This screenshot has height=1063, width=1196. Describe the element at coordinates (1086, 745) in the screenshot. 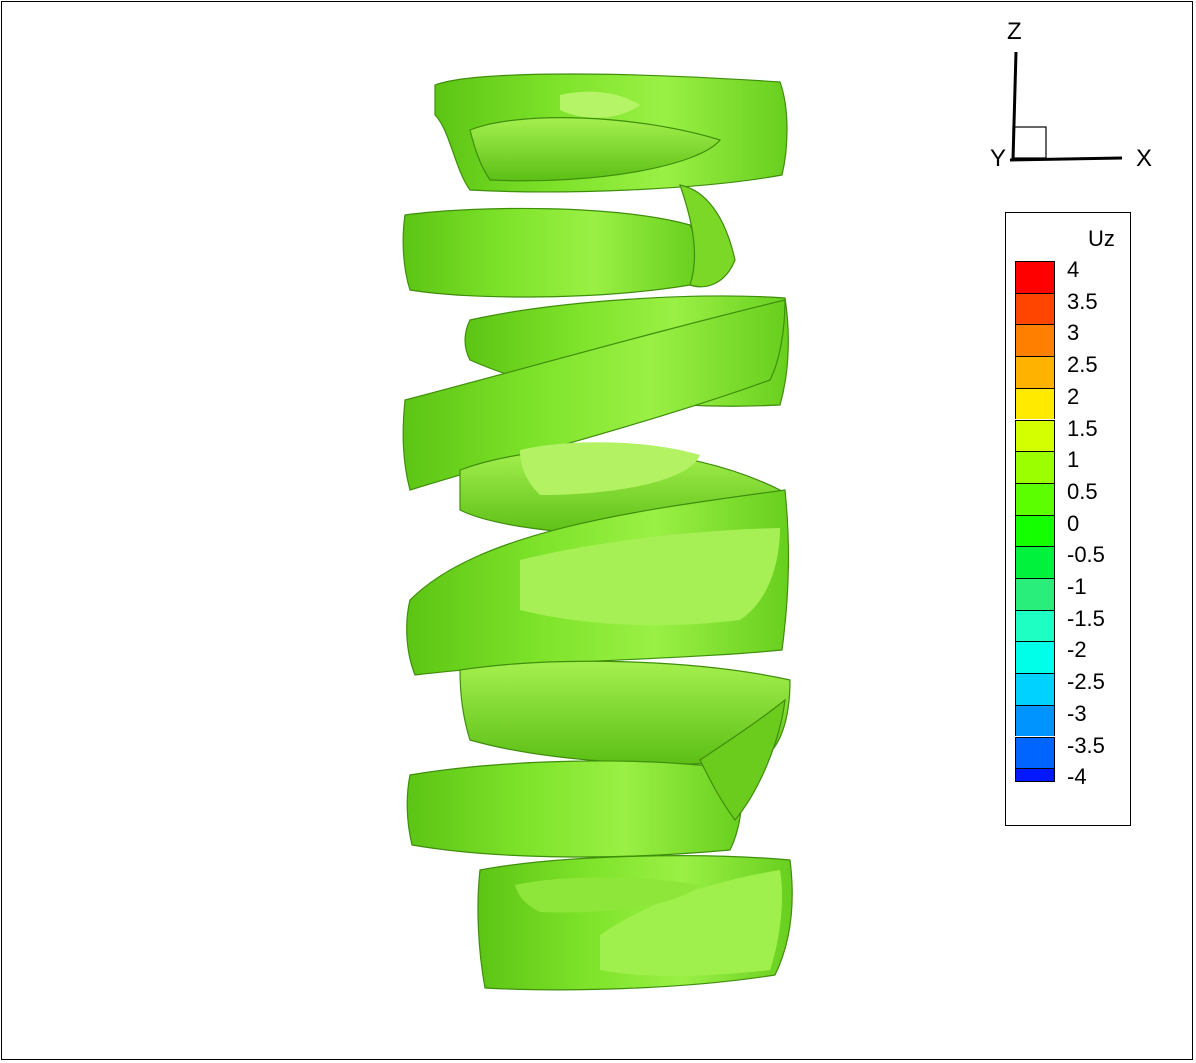

I see `legend-tick-label: -3.5` at that location.